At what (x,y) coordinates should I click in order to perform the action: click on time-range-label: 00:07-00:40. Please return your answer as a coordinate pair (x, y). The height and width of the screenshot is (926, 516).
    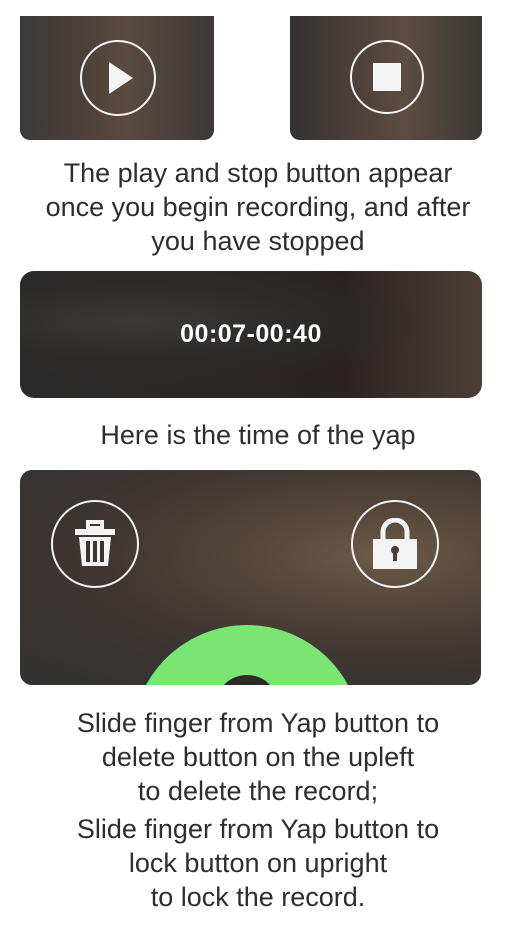
    Looking at the image, I should click on (251, 334).